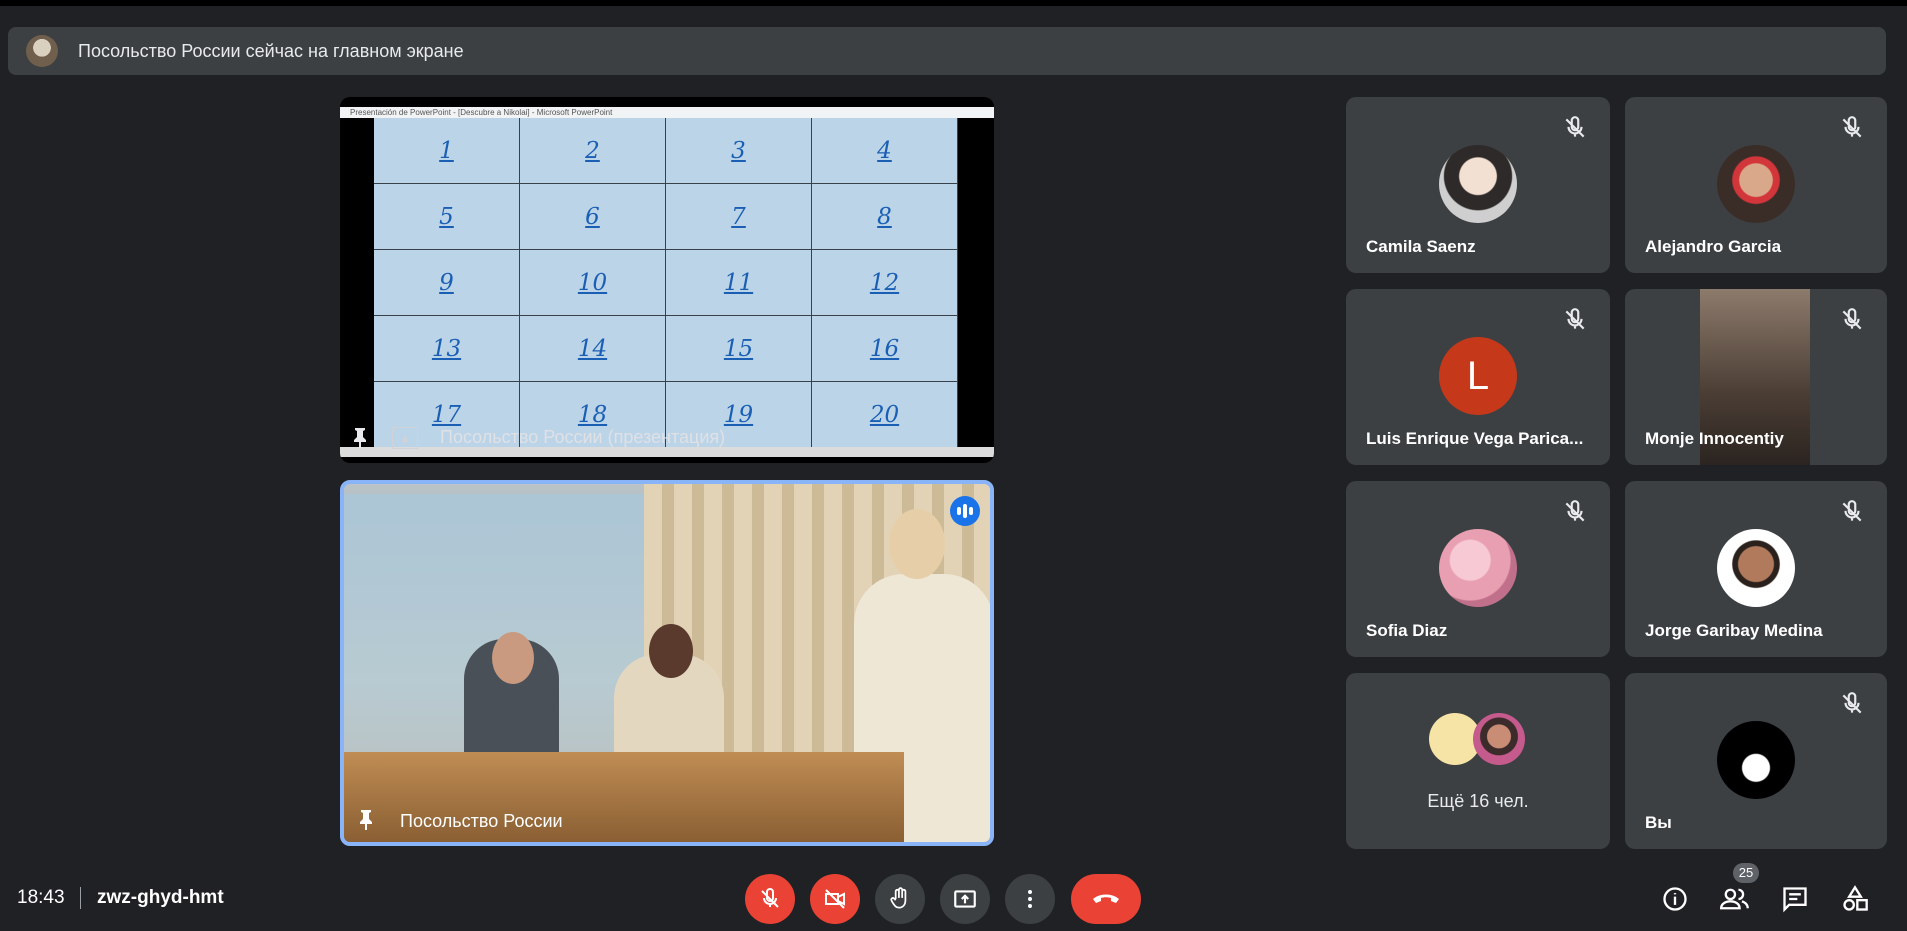 This screenshot has width=1907, height=931. I want to click on end-call-icon, so click(1106, 898).